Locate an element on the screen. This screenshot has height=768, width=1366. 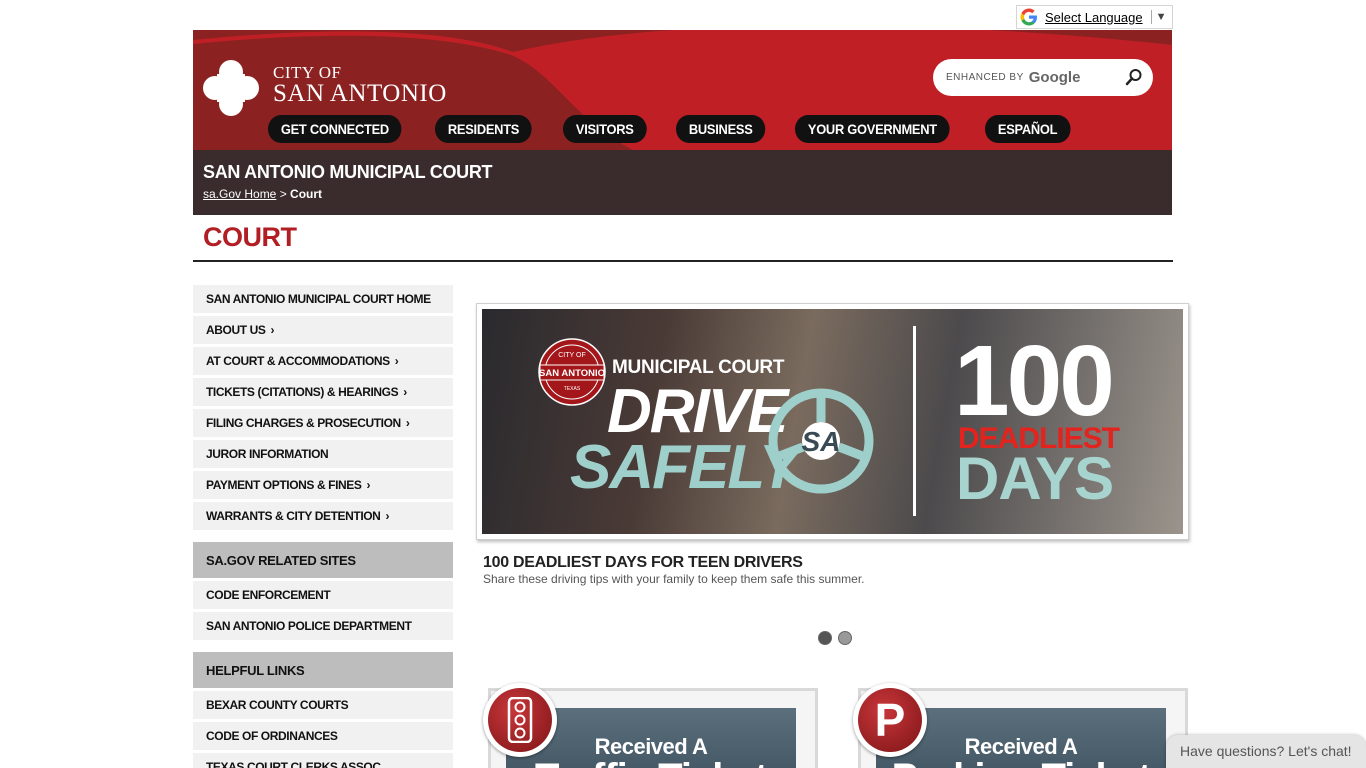
google-wordmark: Google is located at coordinates (1054, 77).